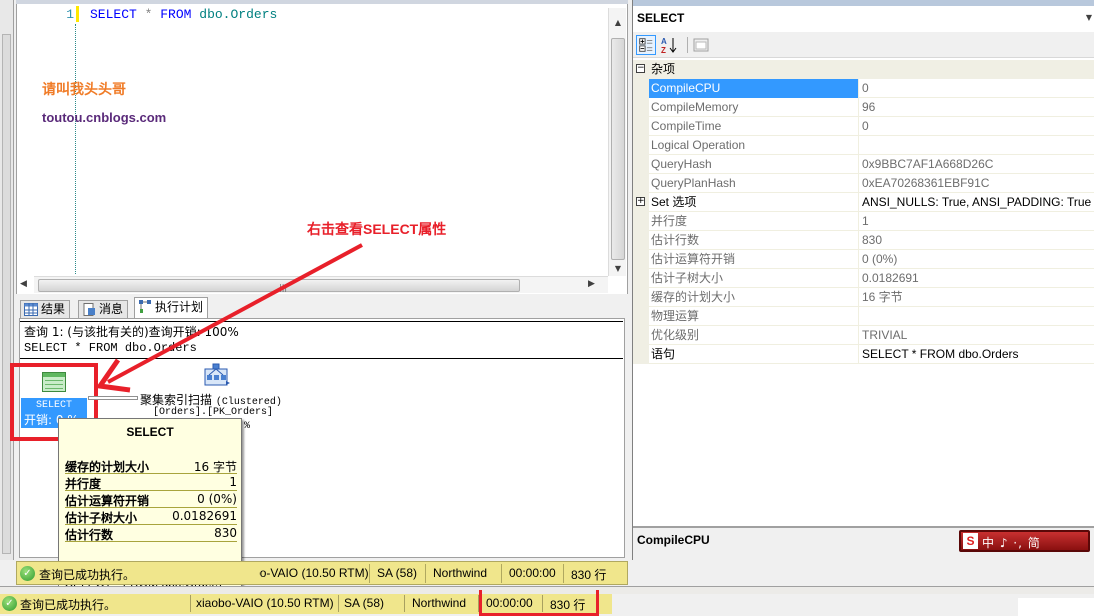  What do you see at coordinates (754, 259) in the screenshot?
I see `property-name: 估计运算符开销` at bounding box center [754, 259].